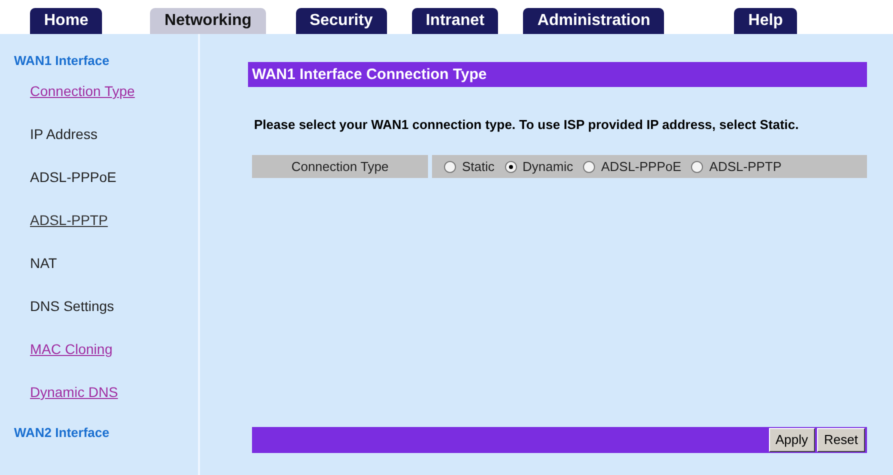 The width and height of the screenshot is (893, 475). What do you see at coordinates (745, 167) in the screenshot?
I see `radio-label: ADSL-PPTP` at bounding box center [745, 167].